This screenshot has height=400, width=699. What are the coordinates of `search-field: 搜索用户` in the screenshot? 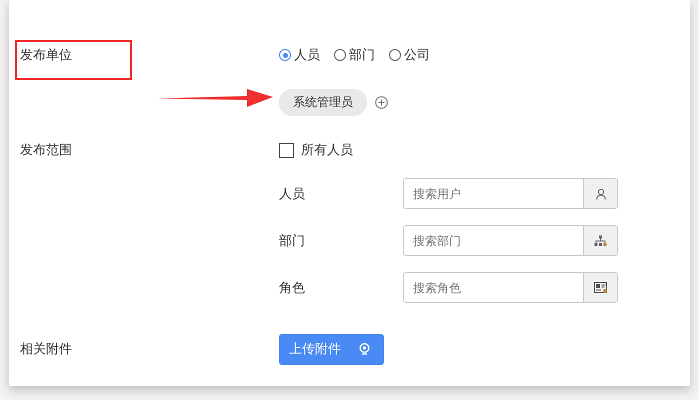 It's located at (493, 193).